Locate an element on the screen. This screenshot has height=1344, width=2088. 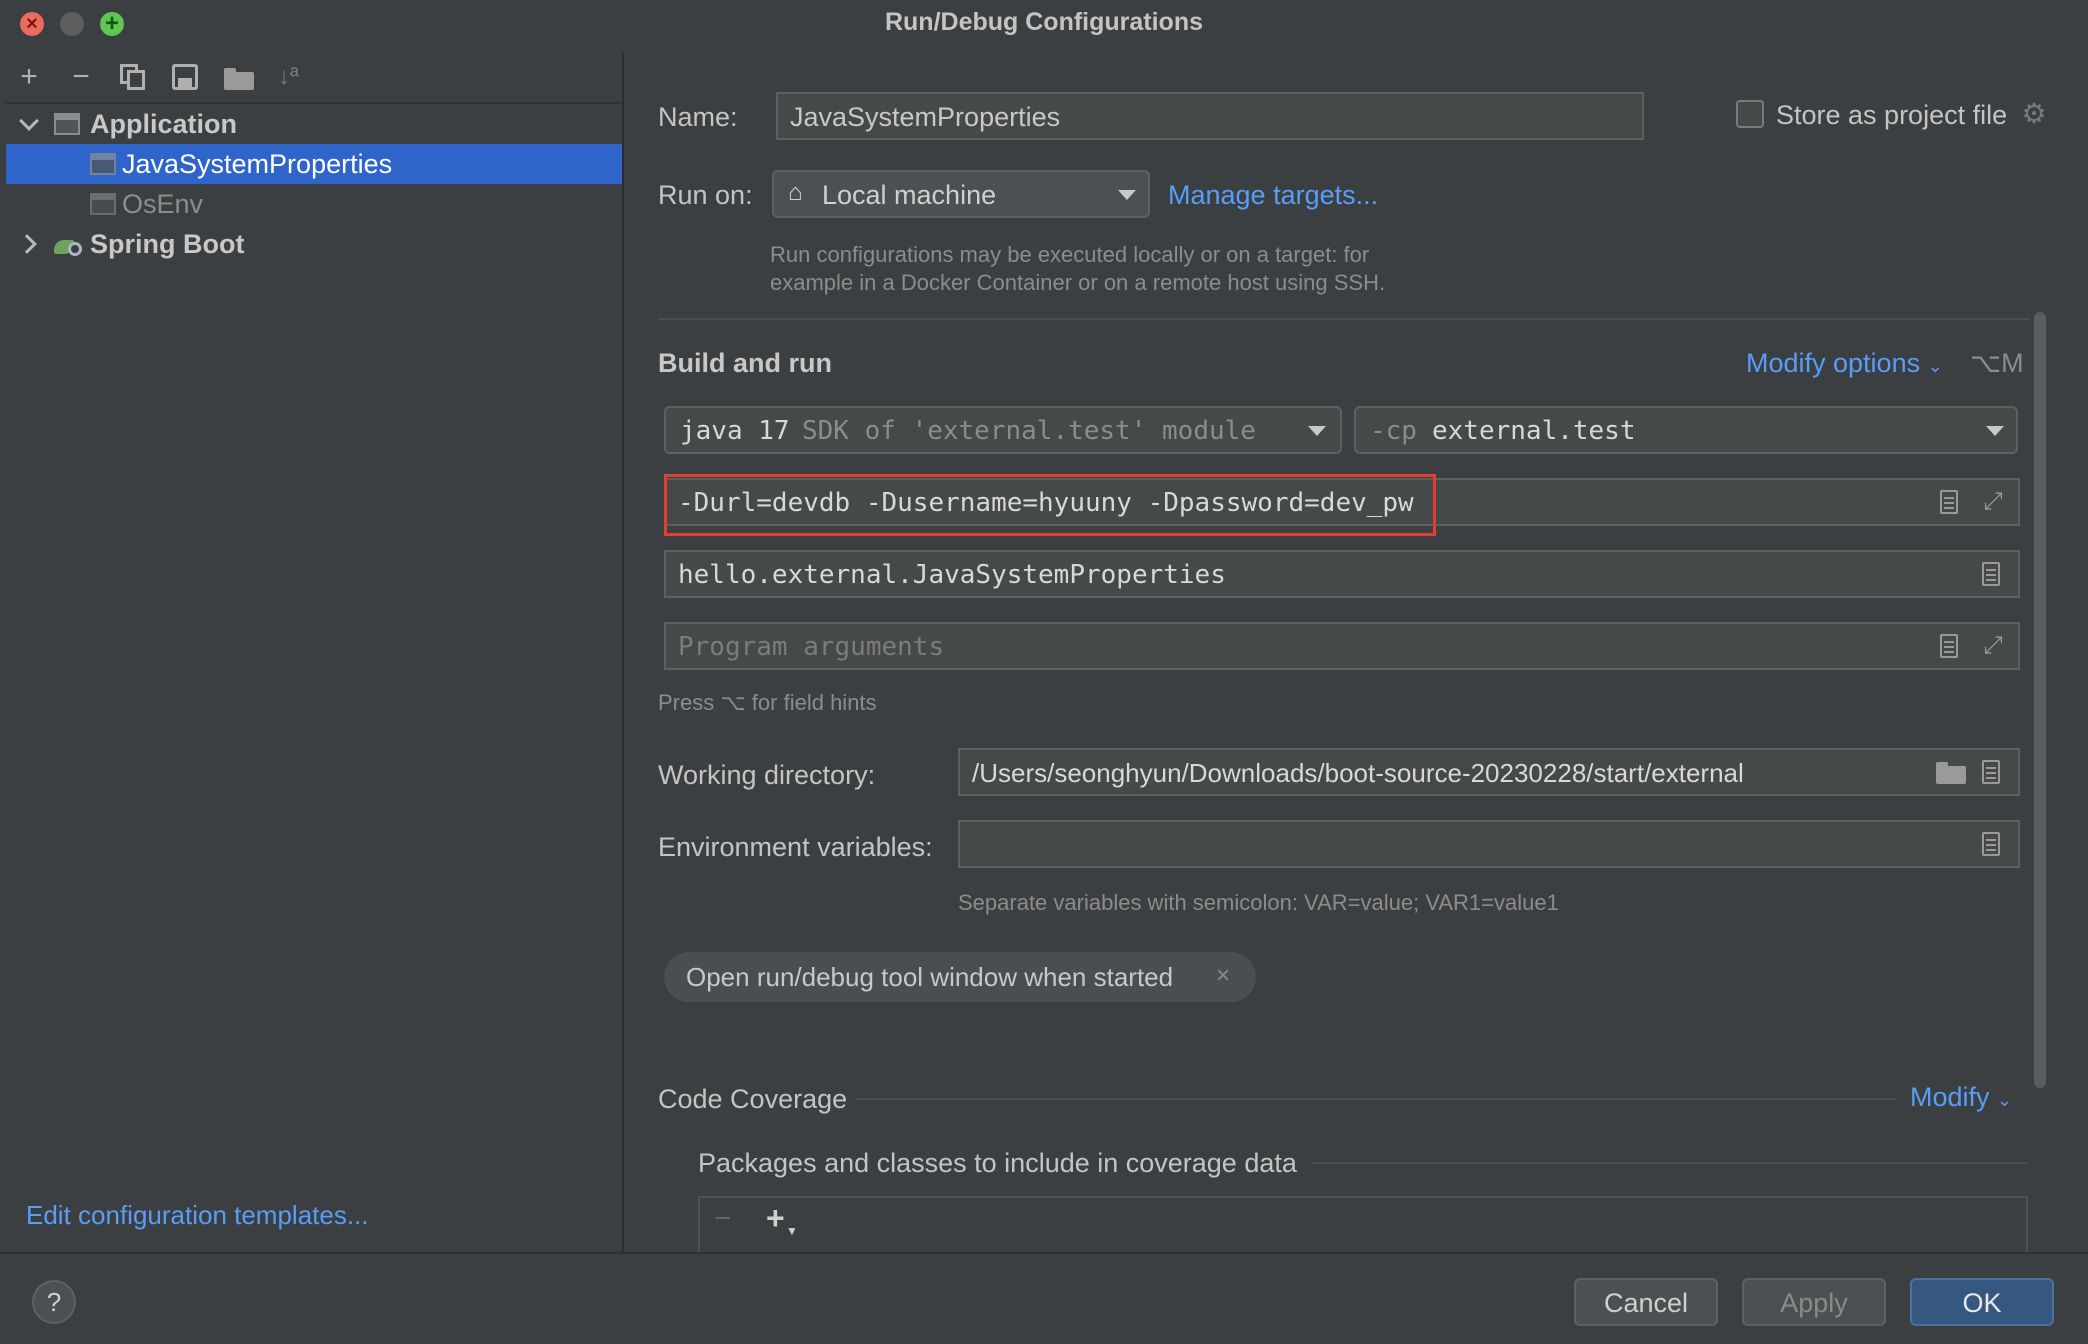
help-button: ? is located at coordinates (54, 1302).